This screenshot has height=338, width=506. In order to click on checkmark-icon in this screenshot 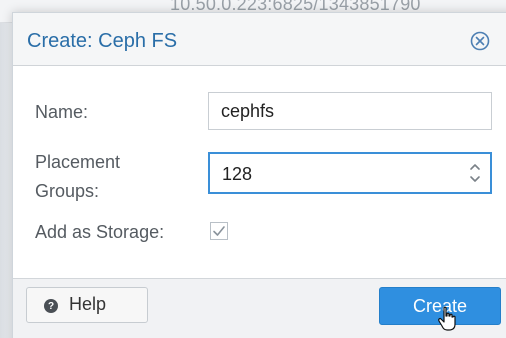, I will do `click(219, 231)`.